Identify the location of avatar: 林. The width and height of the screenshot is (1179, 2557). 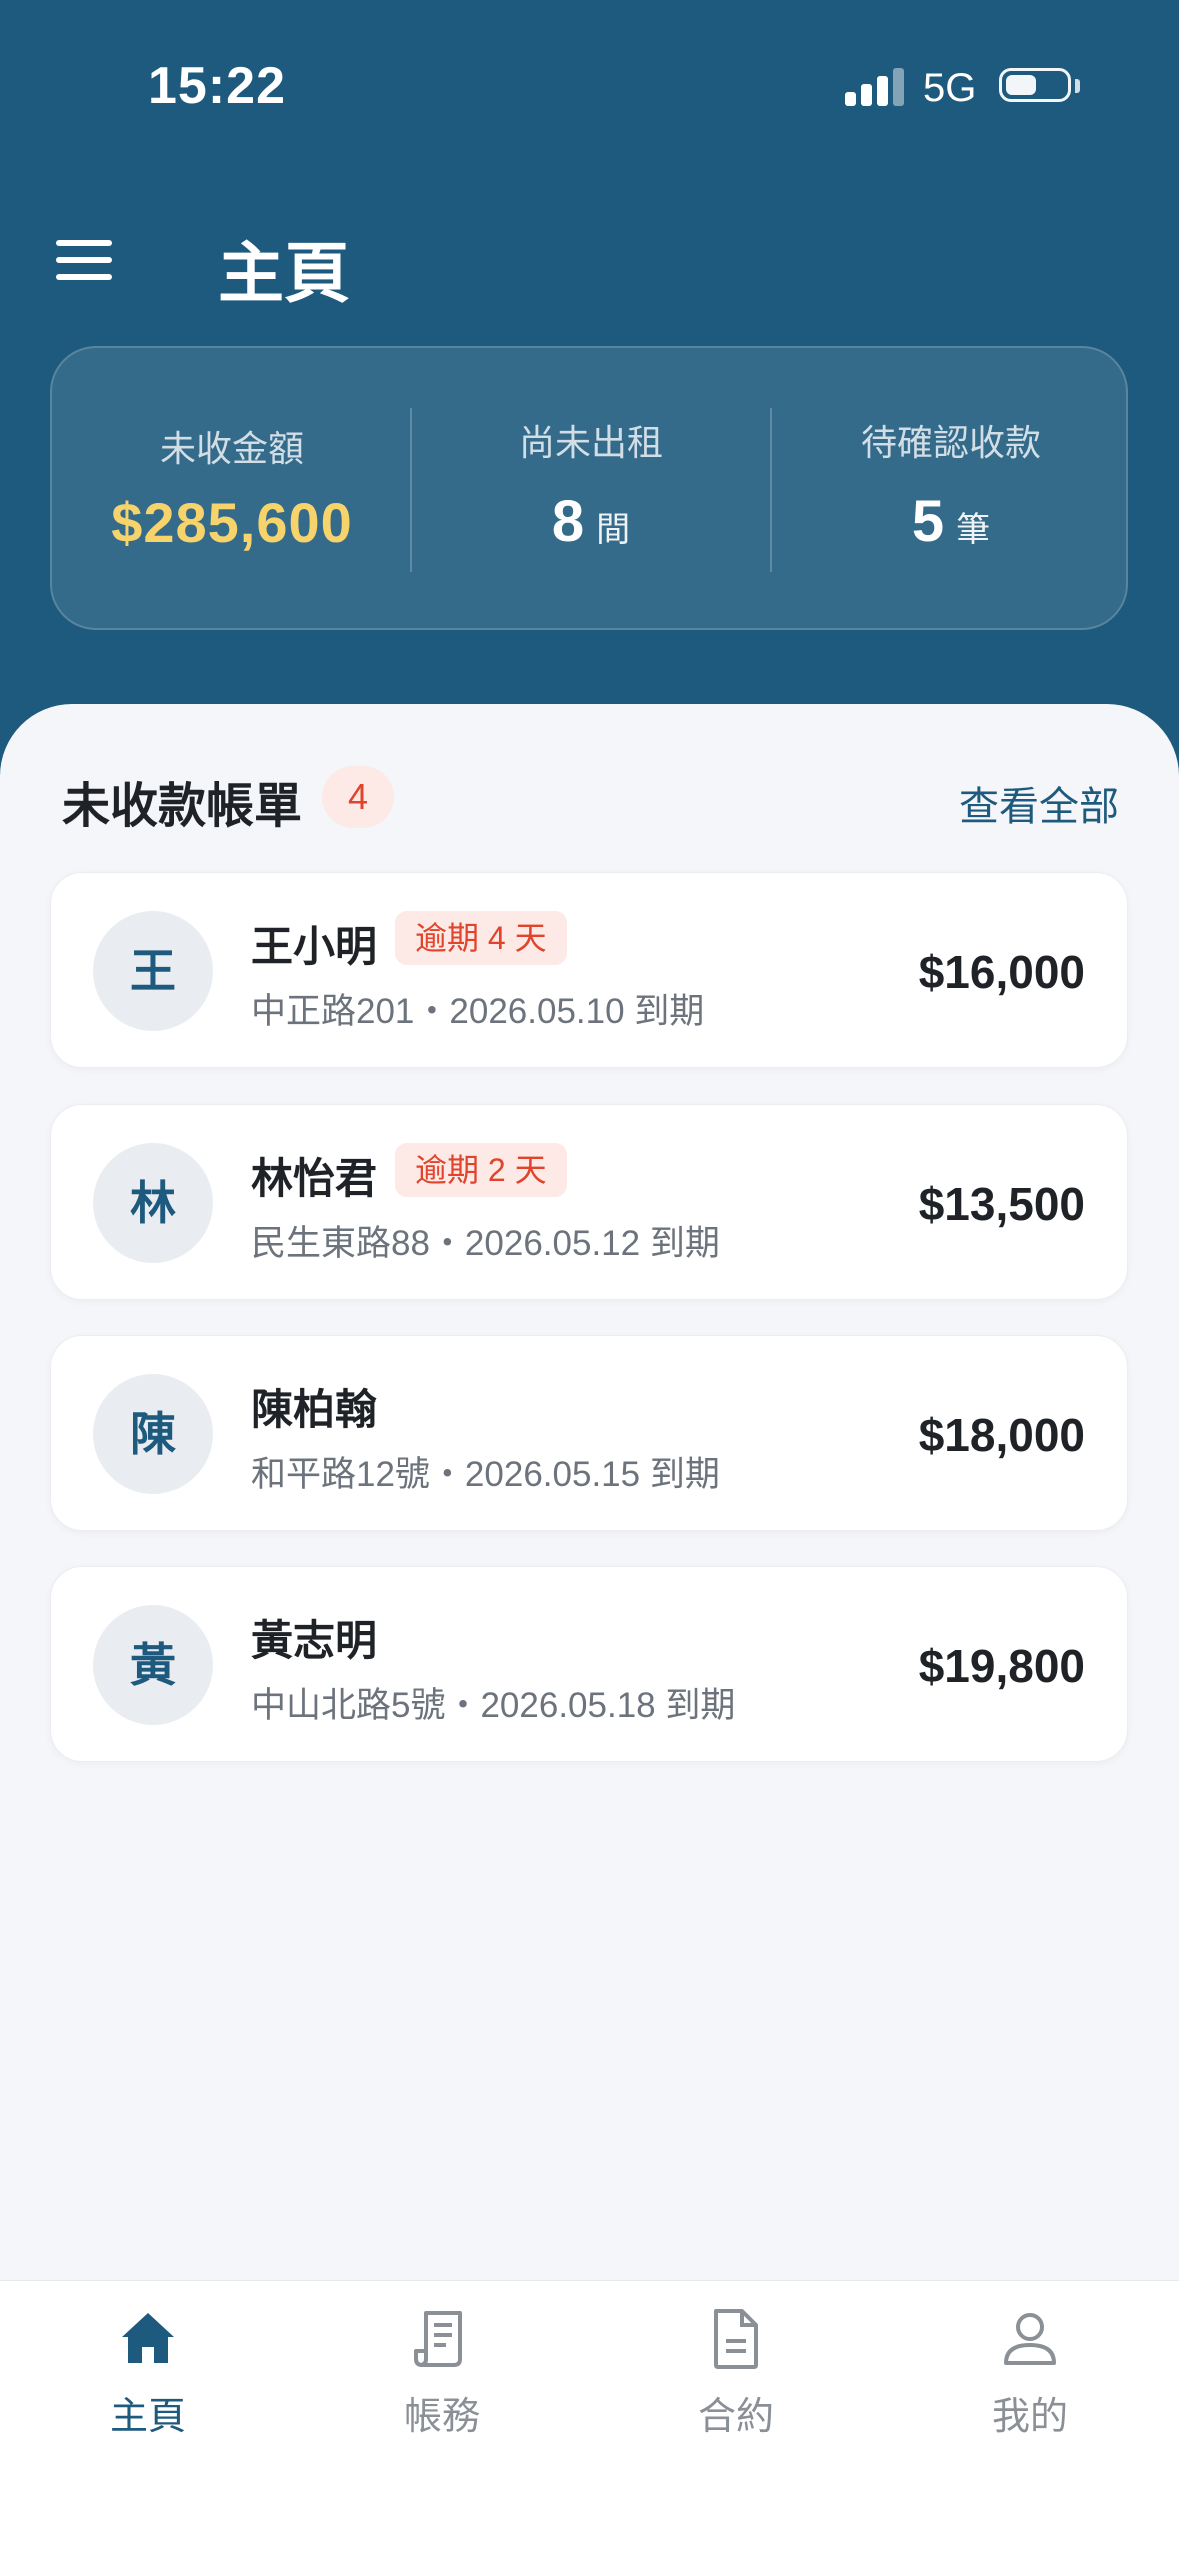
(153, 1203).